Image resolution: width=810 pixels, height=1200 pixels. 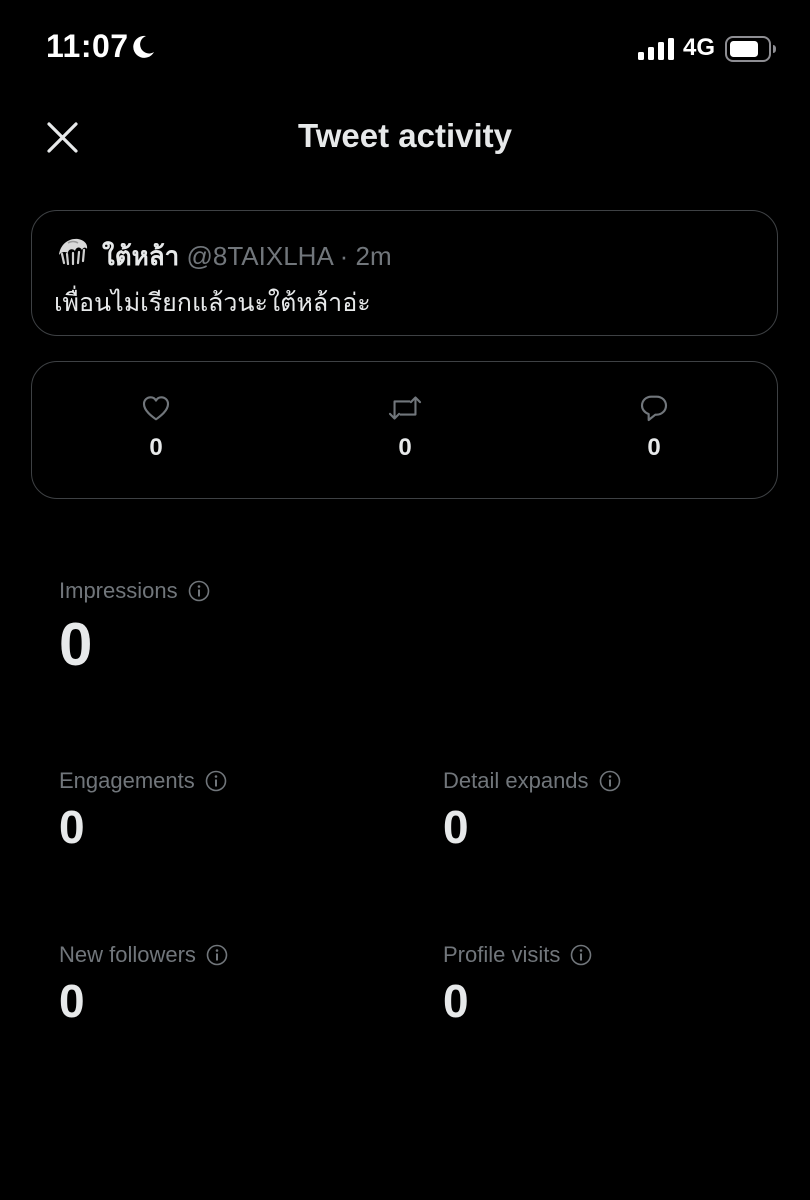 What do you see at coordinates (134, 628) in the screenshot?
I see `impressions-metric: Impressions 0` at bounding box center [134, 628].